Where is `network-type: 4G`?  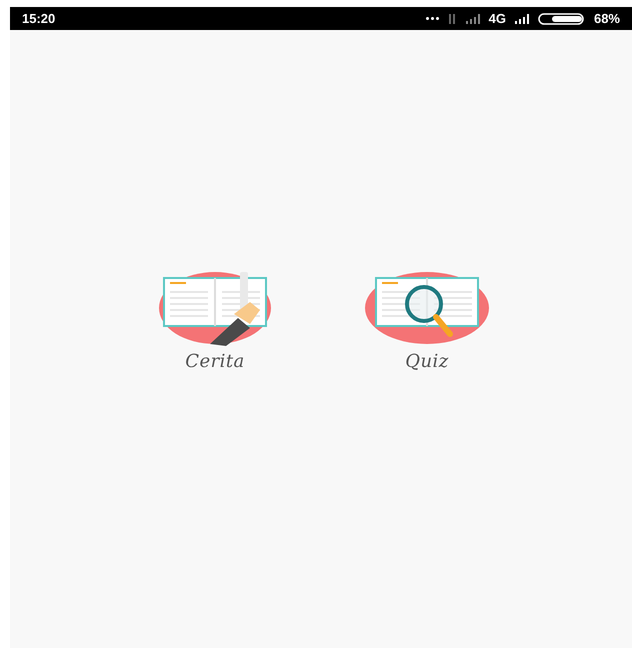 network-type: 4G is located at coordinates (497, 19).